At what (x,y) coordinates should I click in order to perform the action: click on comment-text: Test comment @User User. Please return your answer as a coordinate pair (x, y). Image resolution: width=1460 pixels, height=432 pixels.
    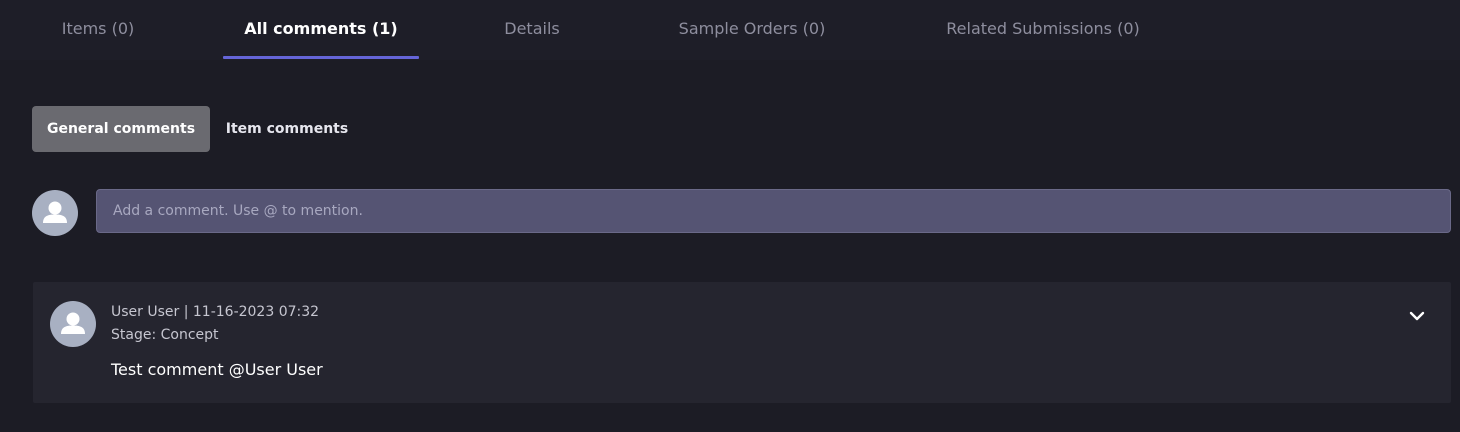
    Looking at the image, I should click on (217, 369).